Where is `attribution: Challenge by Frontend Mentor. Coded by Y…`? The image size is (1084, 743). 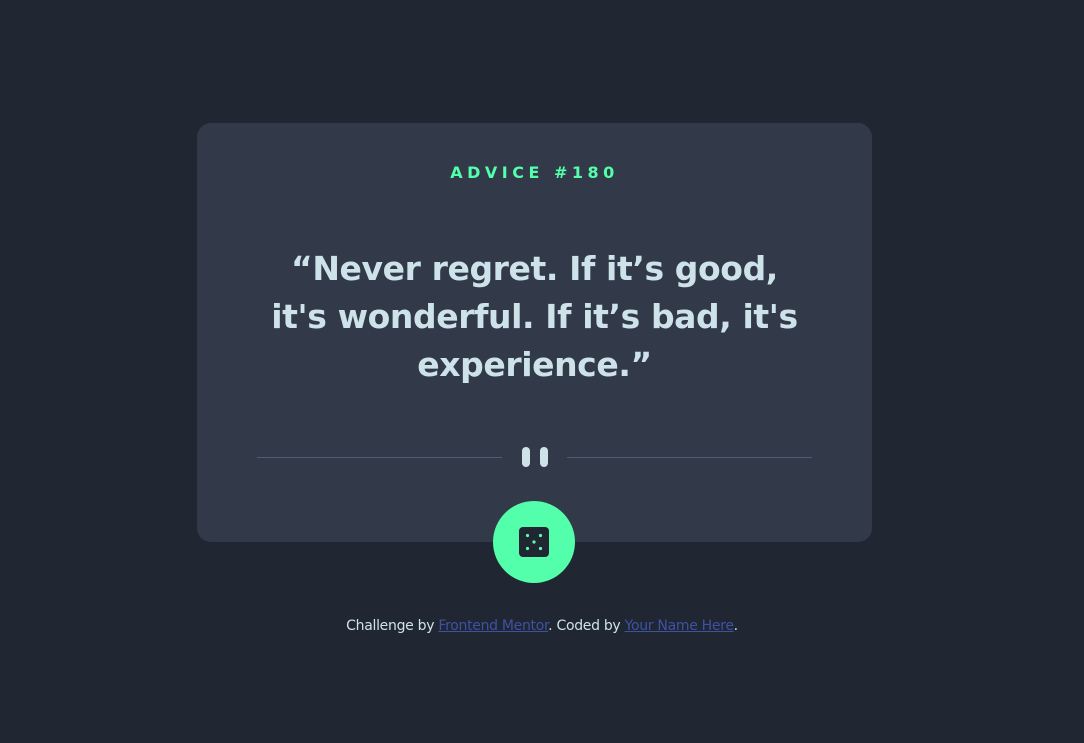 attribution: Challenge by Frontend Mentor. Coded by Y… is located at coordinates (542, 626).